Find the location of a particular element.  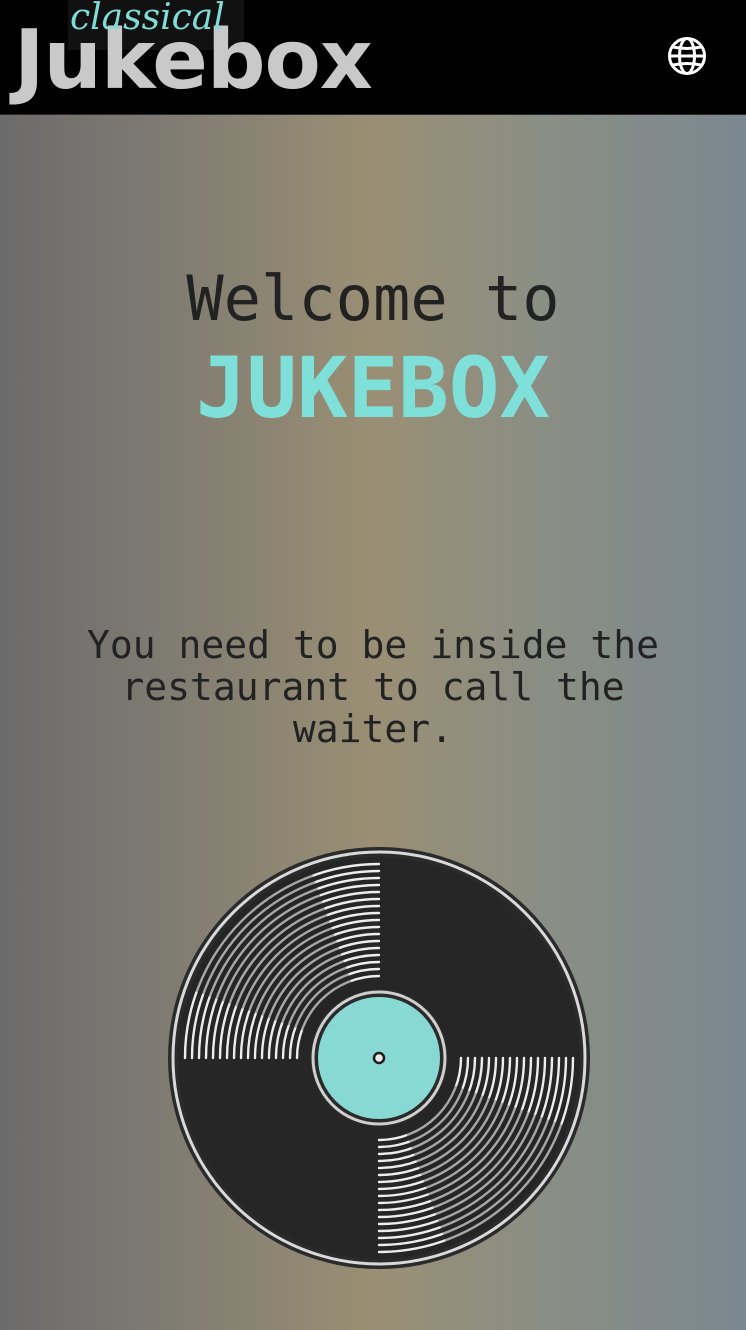

brand-heading: JUKEBOX is located at coordinates (372, 388).